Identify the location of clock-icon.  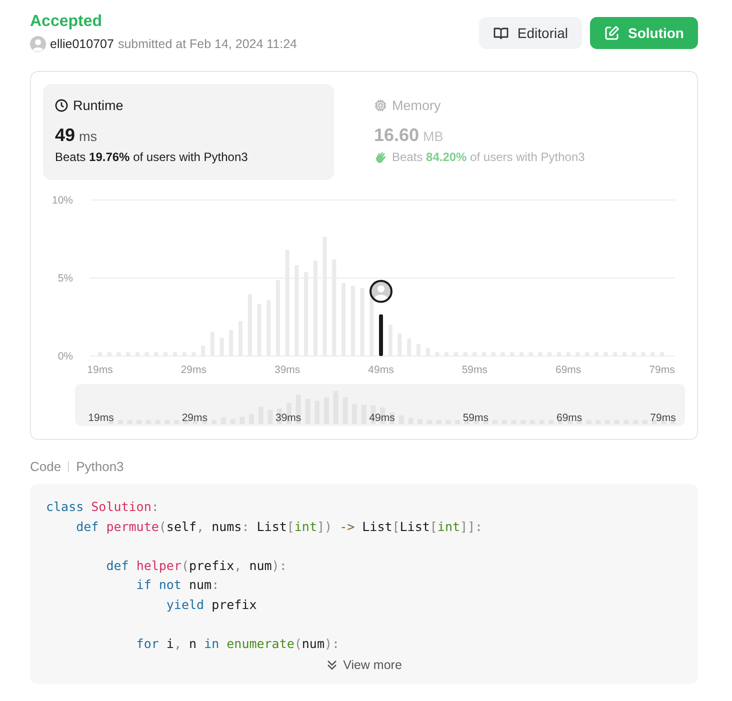
(61, 105).